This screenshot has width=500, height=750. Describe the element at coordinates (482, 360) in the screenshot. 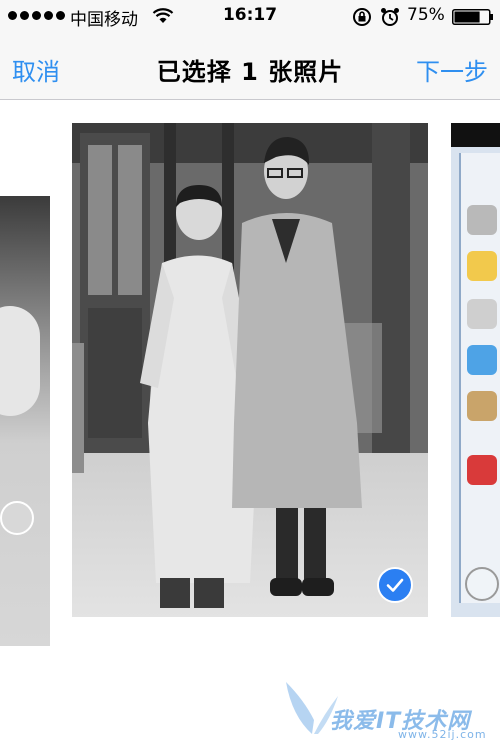

I see `folder-icon` at that location.